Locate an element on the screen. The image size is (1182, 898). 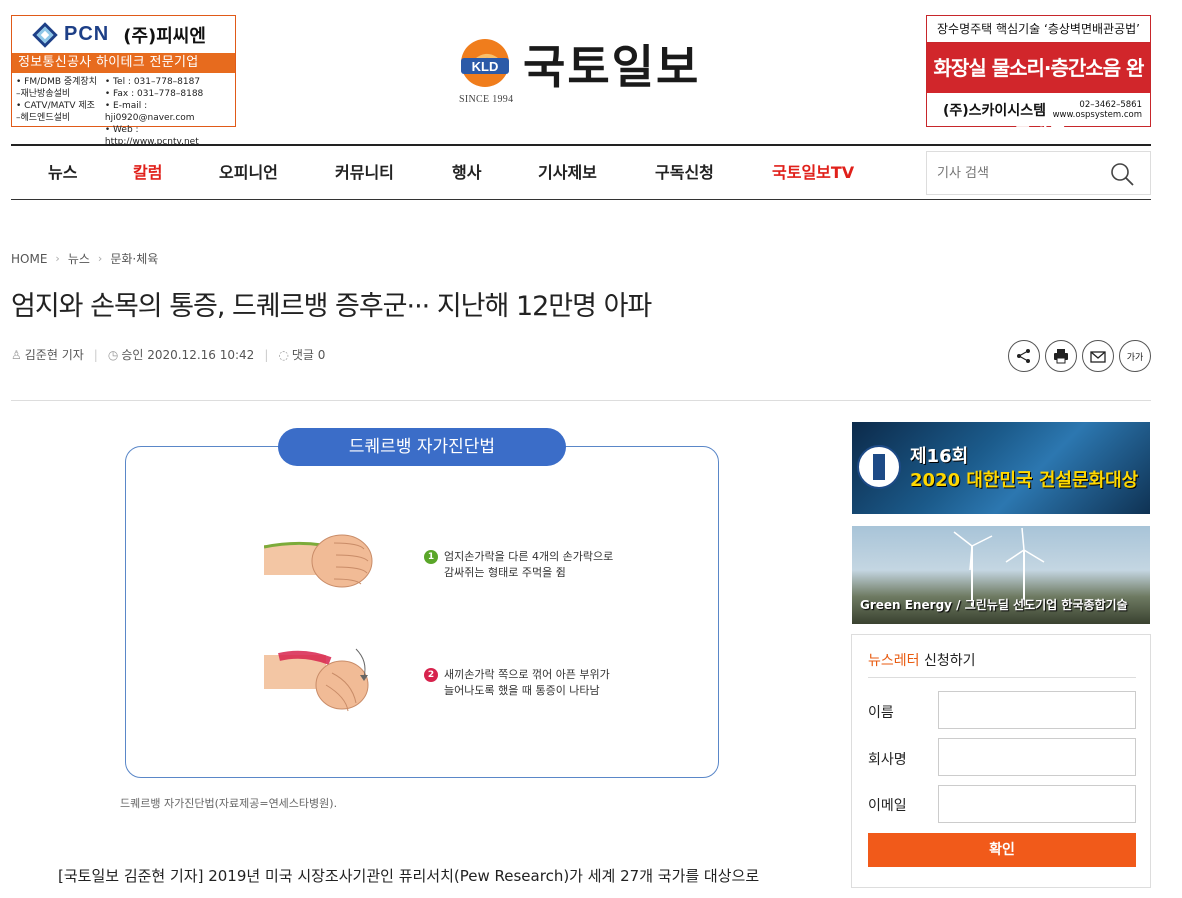
search-box is located at coordinates (1038, 173).